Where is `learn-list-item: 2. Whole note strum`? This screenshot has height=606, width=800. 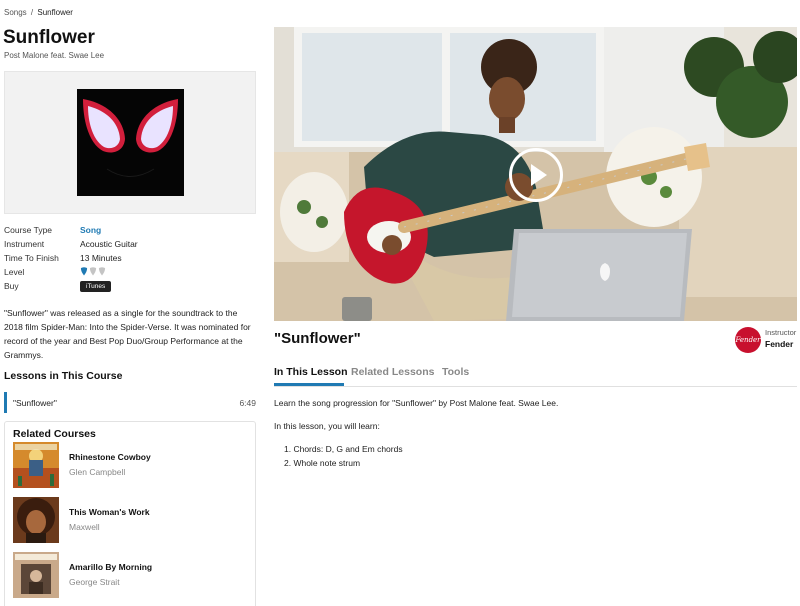
learn-list-item: 2. Whole note strum is located at coordinates (322, 463).